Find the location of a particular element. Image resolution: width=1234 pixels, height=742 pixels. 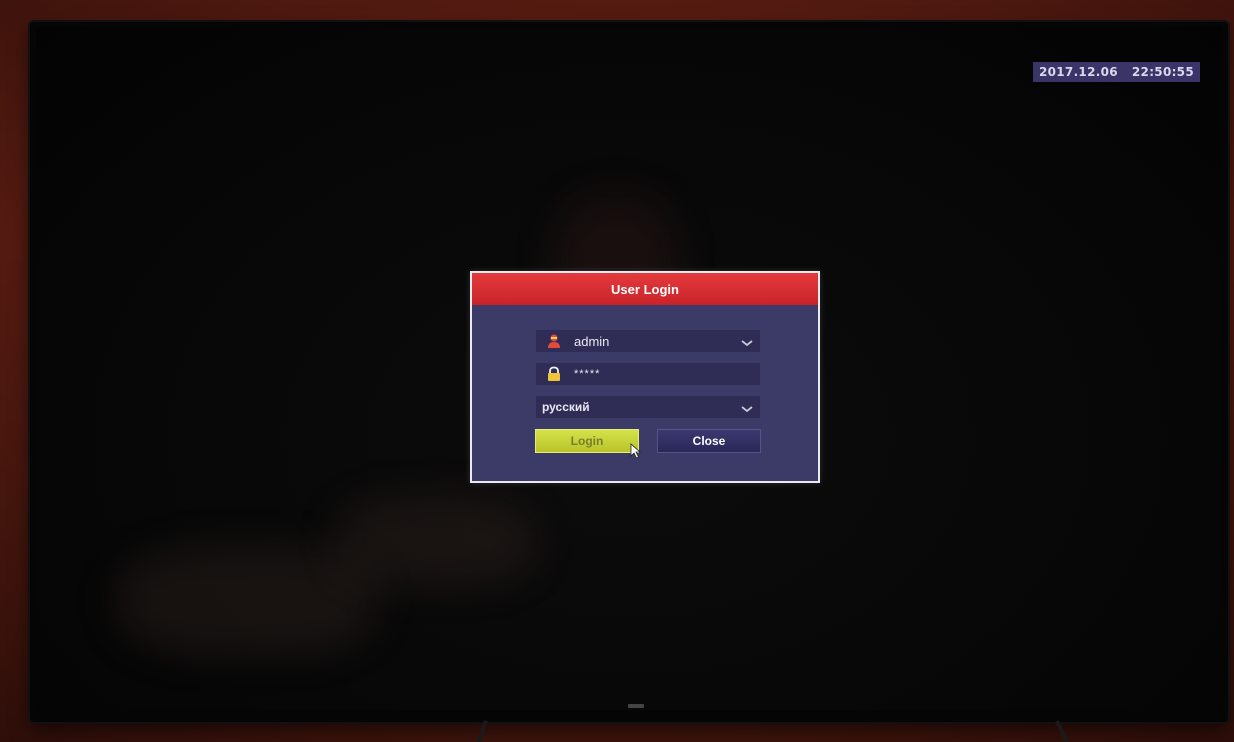

user-icon is located at coordinates (554, 341).